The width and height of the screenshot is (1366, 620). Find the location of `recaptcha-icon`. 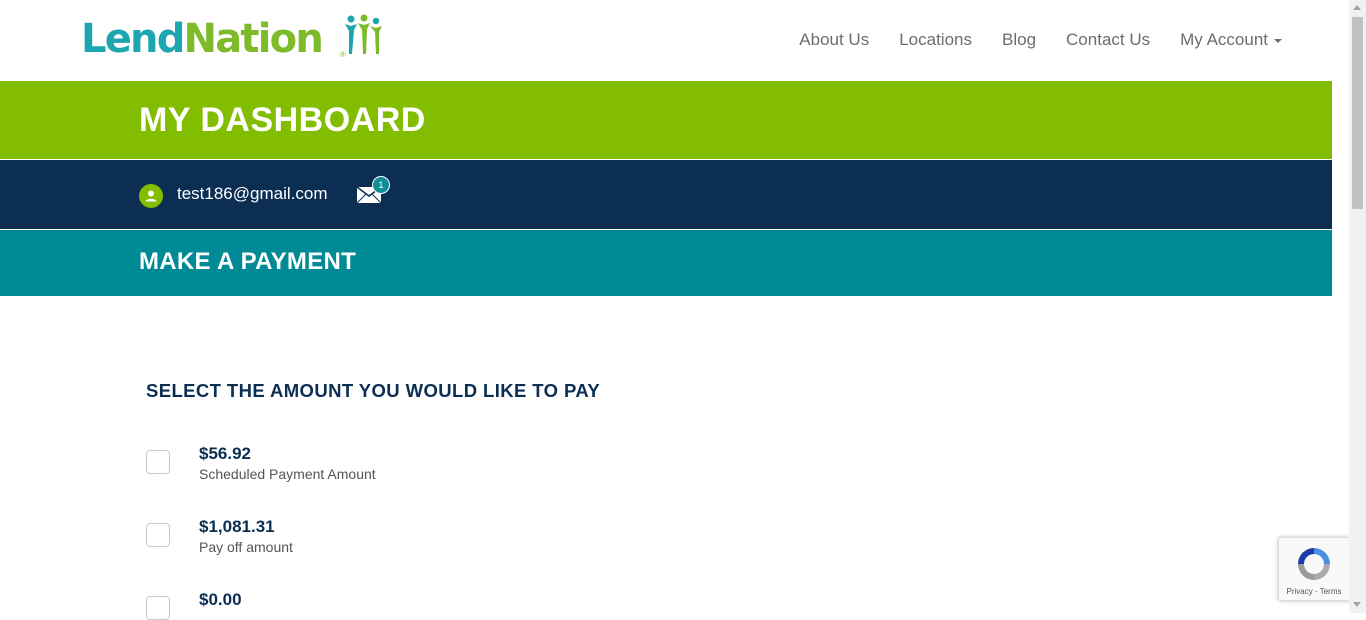

recaptcha-icon is located at coordinates (1314, 564).